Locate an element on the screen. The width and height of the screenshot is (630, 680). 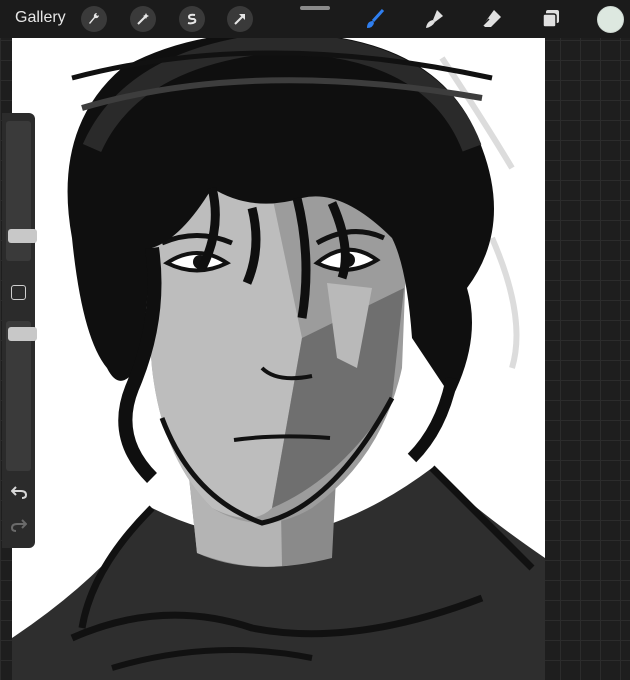
smudge-icon is located at coordinates (434, 19).